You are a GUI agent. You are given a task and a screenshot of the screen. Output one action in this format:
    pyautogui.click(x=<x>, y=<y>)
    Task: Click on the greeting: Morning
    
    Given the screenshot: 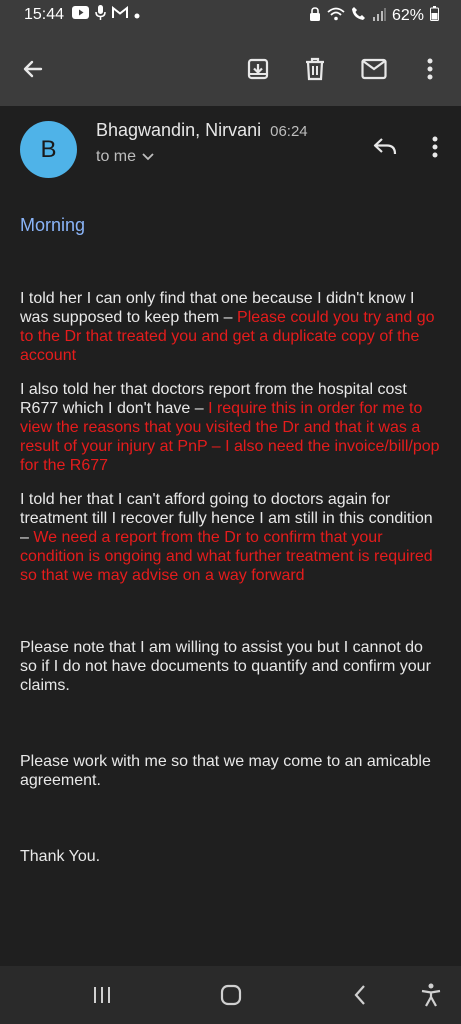 What is the action you would take?
    pyautogui.click(x=53, y=225)
    